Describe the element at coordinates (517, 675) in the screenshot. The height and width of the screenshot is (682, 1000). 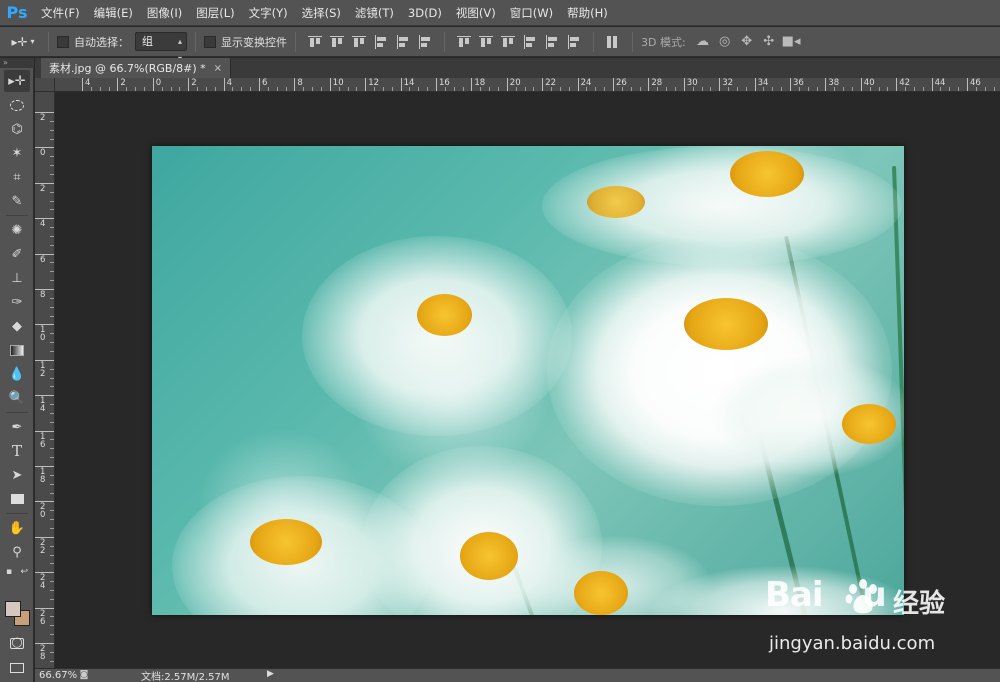
I see `status-bar: 66.67% ◙ 文档:2.57M/2.57M ▶` at that location.